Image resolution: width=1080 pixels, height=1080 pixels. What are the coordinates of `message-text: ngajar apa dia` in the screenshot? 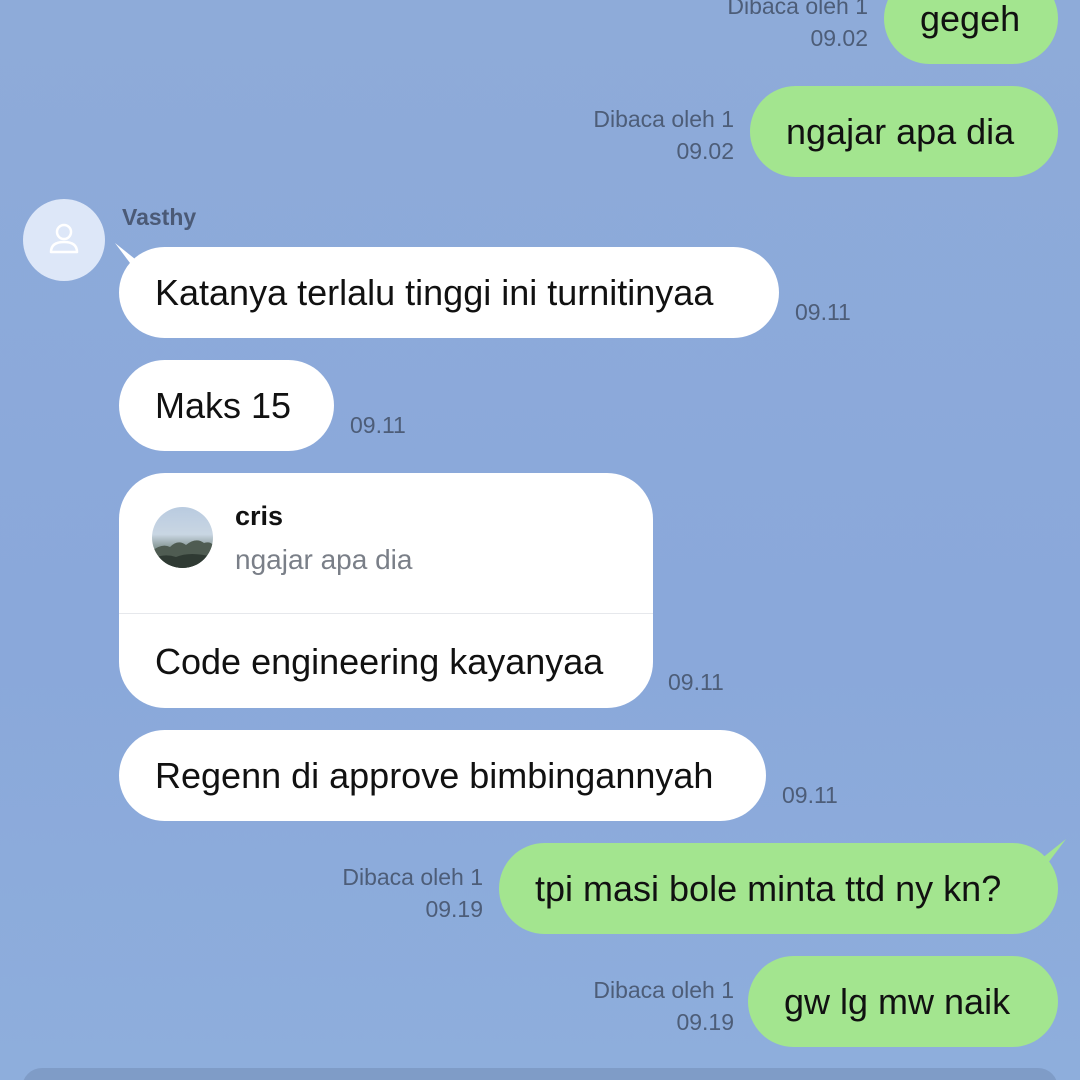 It's located at (900, 131).